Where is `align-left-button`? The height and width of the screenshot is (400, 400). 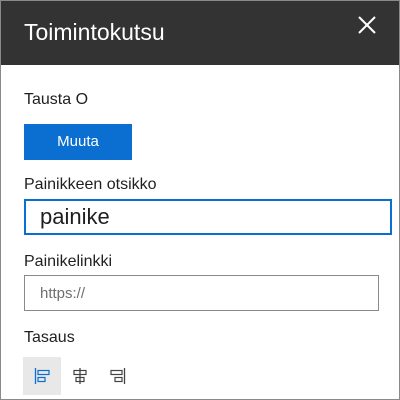
align-left-button is located at coordinates (42, 376).